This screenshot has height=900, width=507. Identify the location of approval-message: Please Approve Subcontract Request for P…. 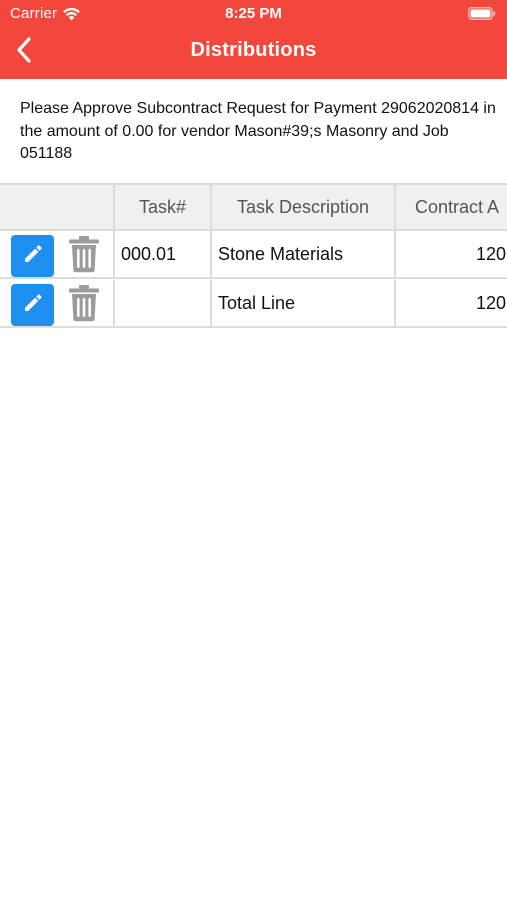
(258, 131).